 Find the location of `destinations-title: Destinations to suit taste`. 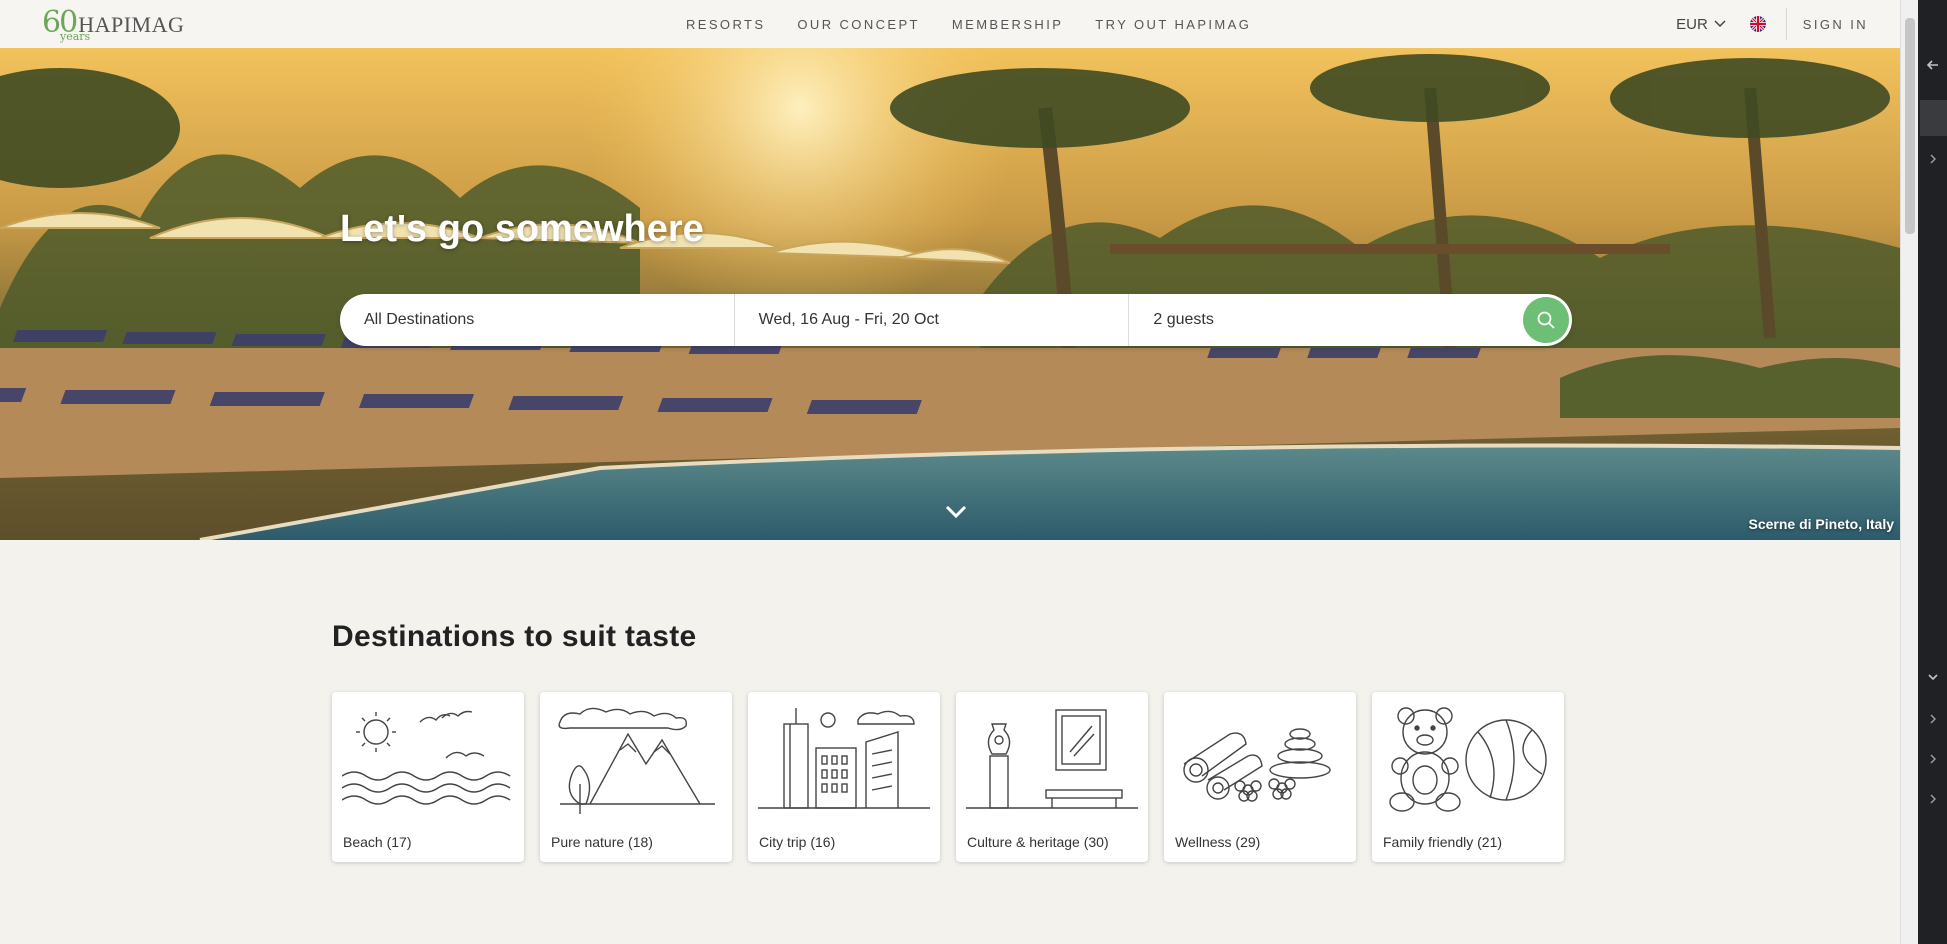

destinations-title: Destinations to suit taste is located at coordinates (514, 636).